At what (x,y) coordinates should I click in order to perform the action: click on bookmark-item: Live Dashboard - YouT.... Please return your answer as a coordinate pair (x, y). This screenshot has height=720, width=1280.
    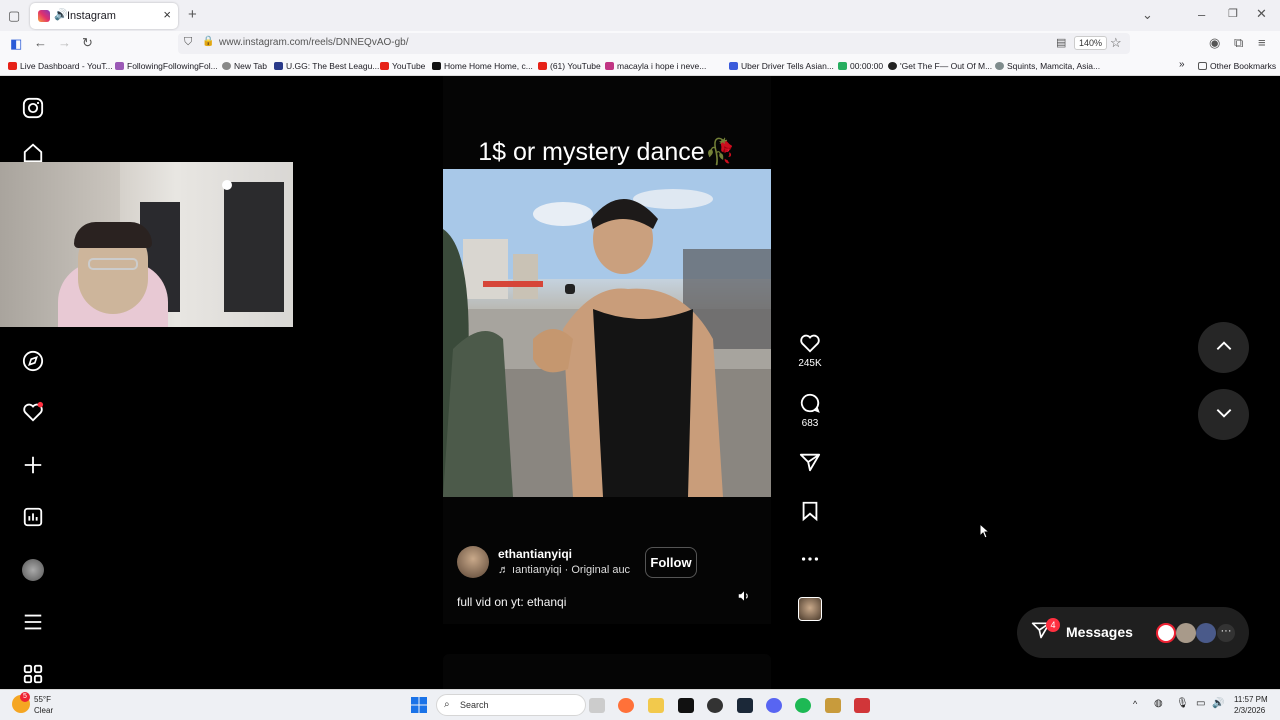
    Looking at the image, I should click on (60, 66).